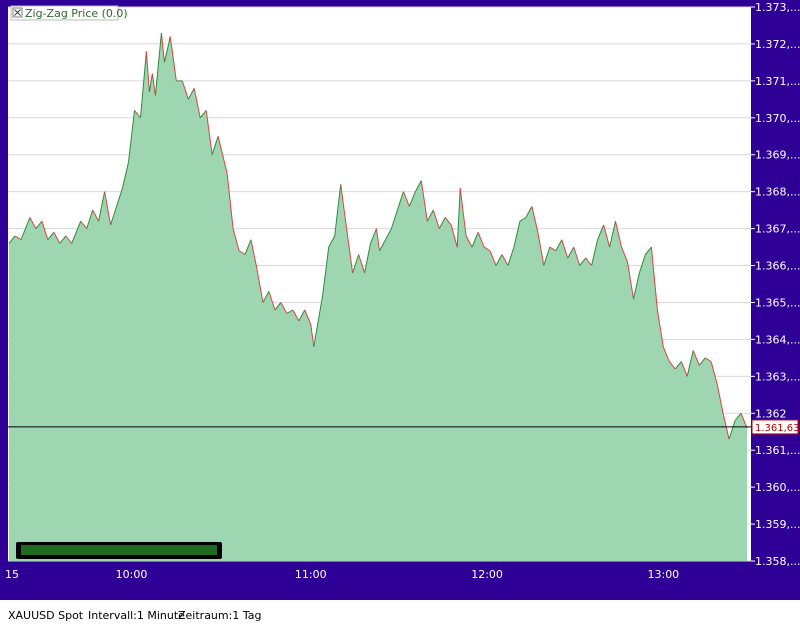  What do you see at coordinates (76, 13) in the screenshot?
I see `legend-text: Zig-Zag Price (0.0)` at bounding box center [76, 13].